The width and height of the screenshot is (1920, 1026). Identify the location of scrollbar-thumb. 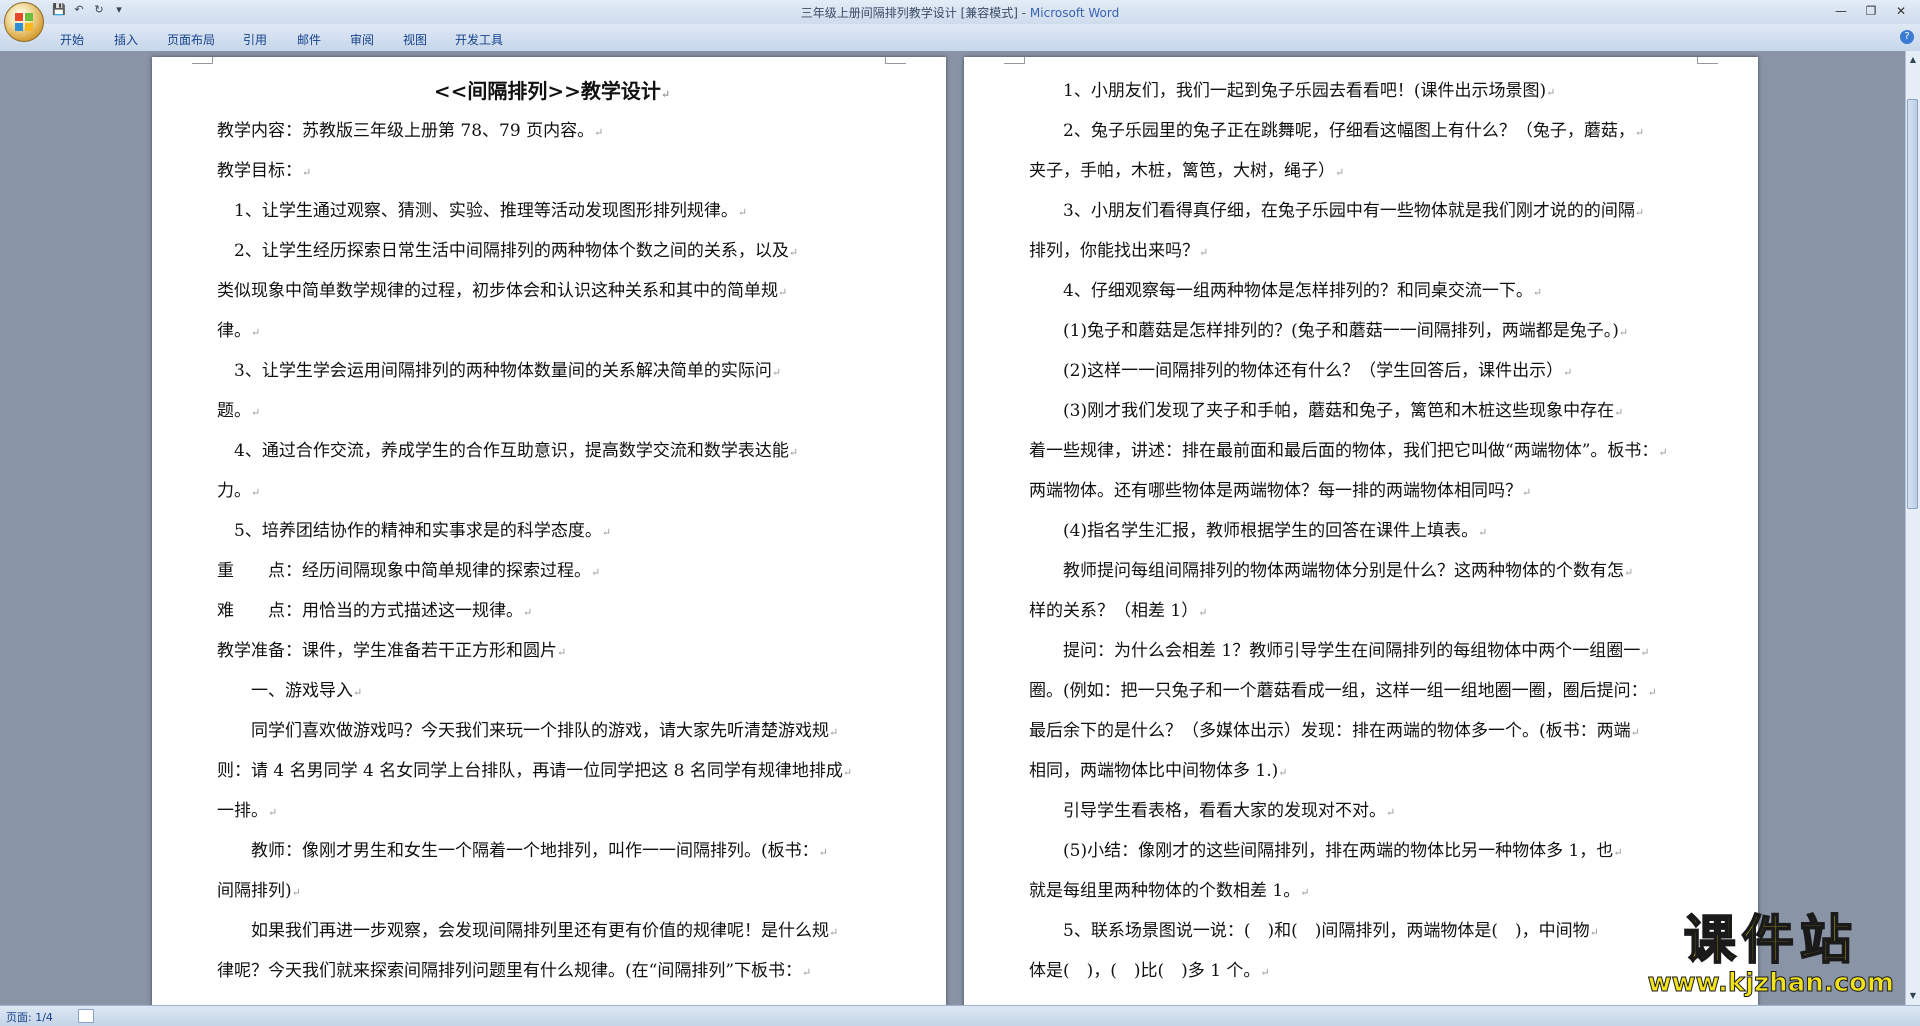
(1912, 304).